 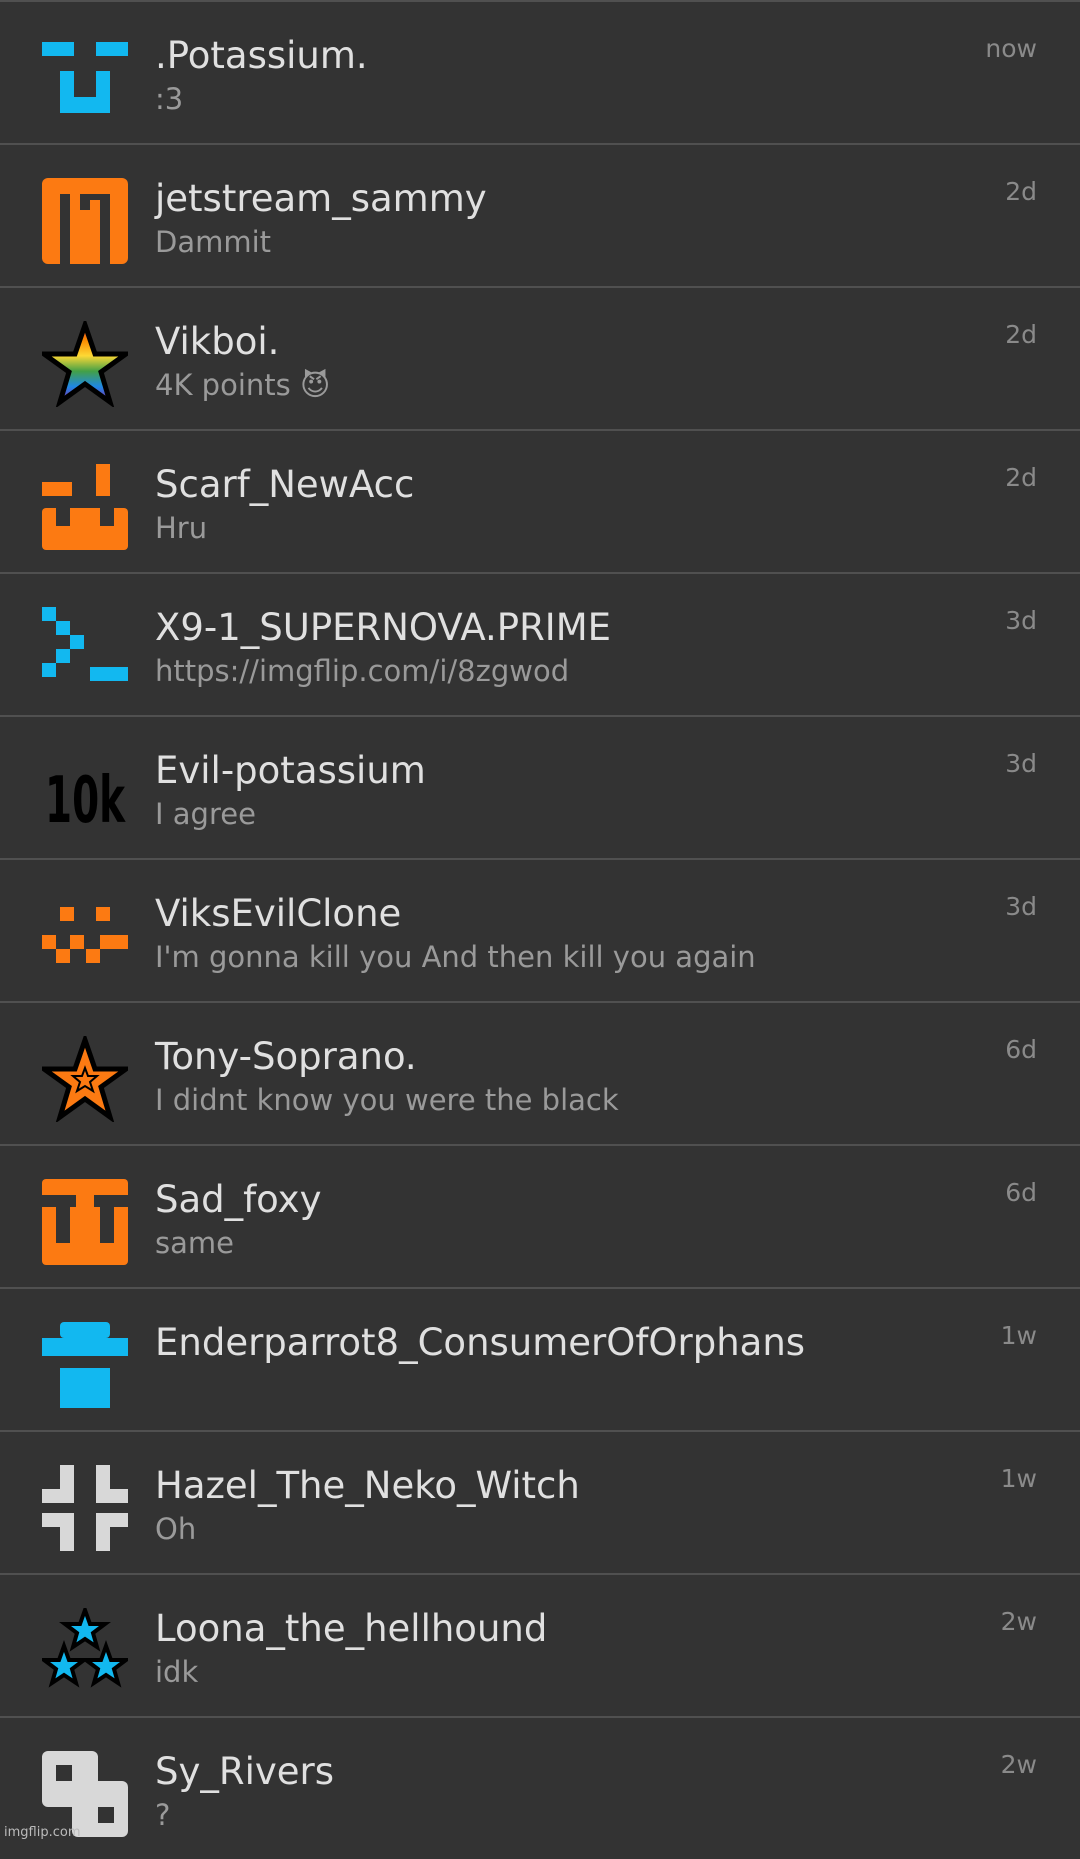 What do you see at coordinates (238, 1199) in the screenshot?
I see `contact-name: Sad_foxy` at bounding box center [238, 1199].